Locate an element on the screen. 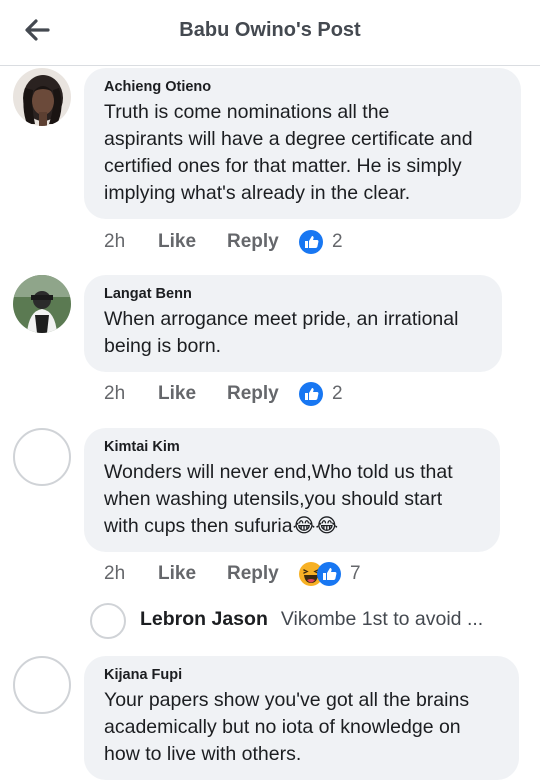 The width and height of the screenshot is (540, 781). post-header: Babu Owino's Post is located at coordinates (270, 33).